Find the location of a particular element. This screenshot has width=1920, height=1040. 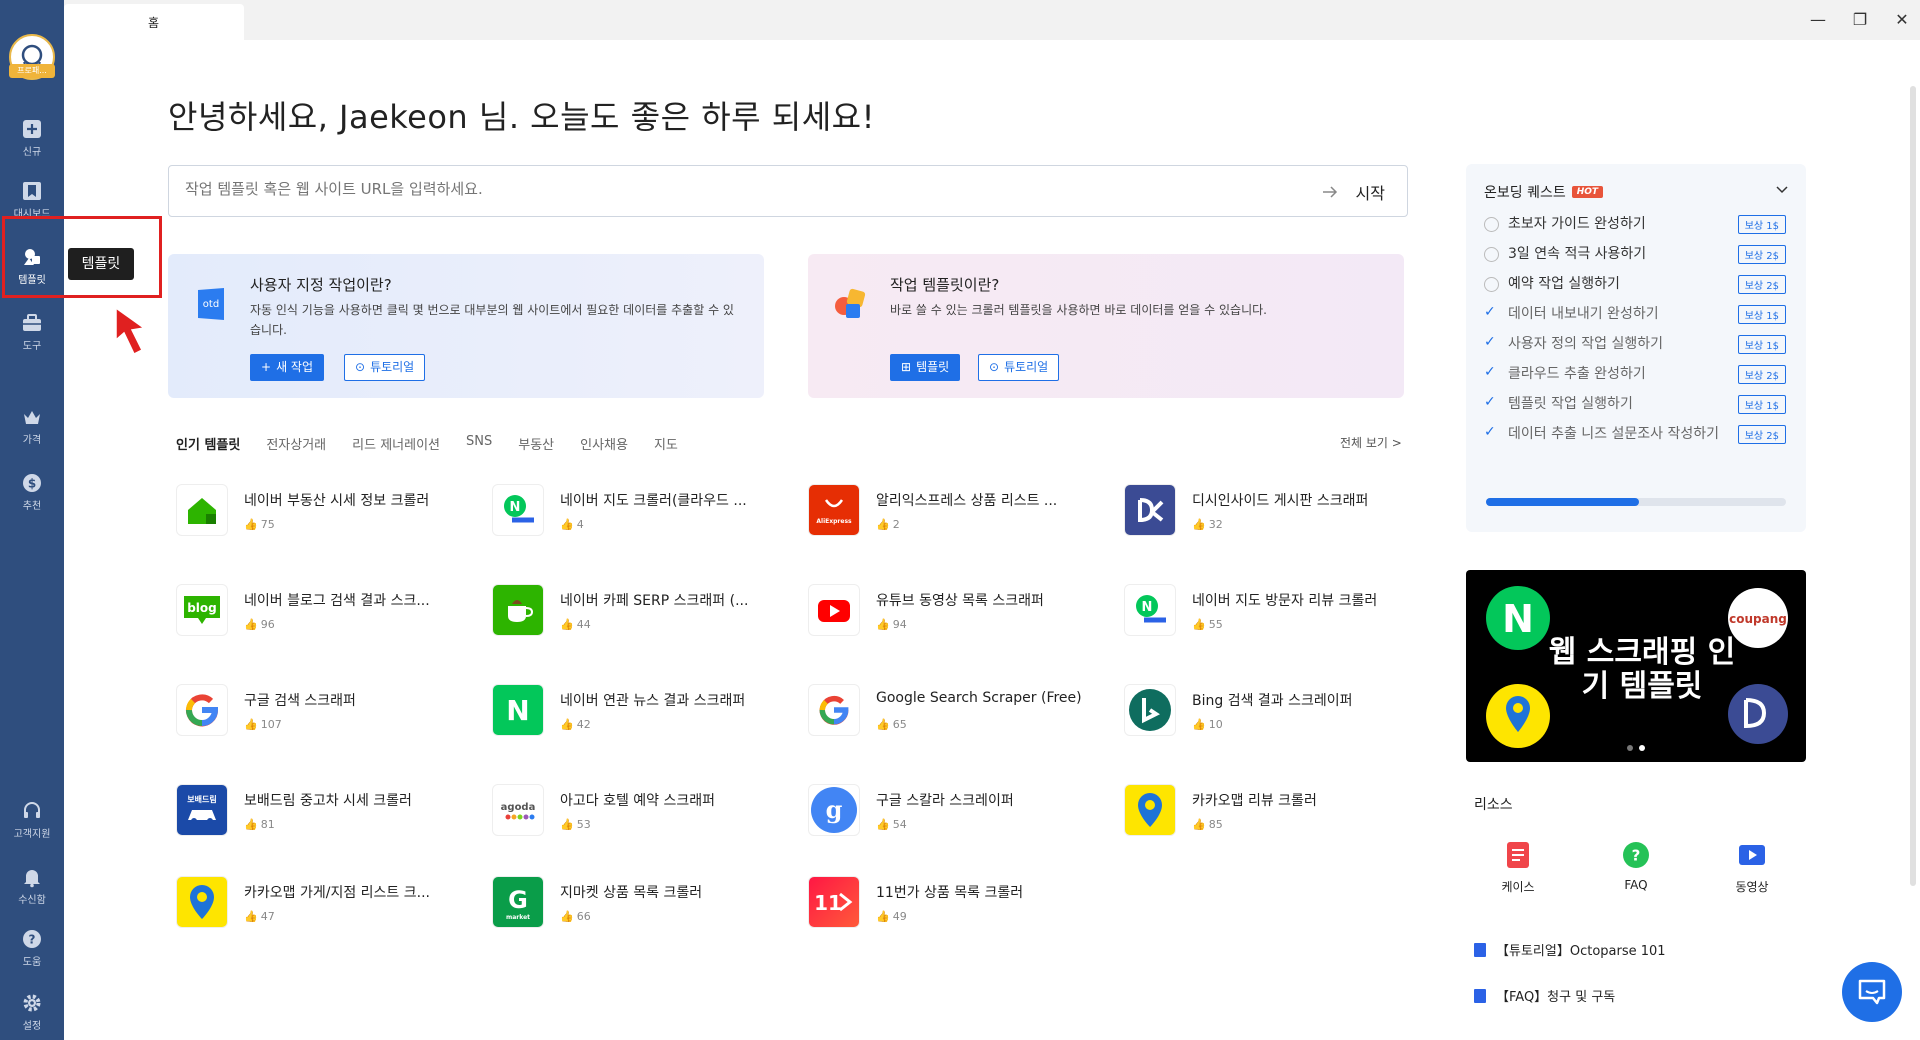

template-likes: 👍 54 is located at coordinates (891, 824).